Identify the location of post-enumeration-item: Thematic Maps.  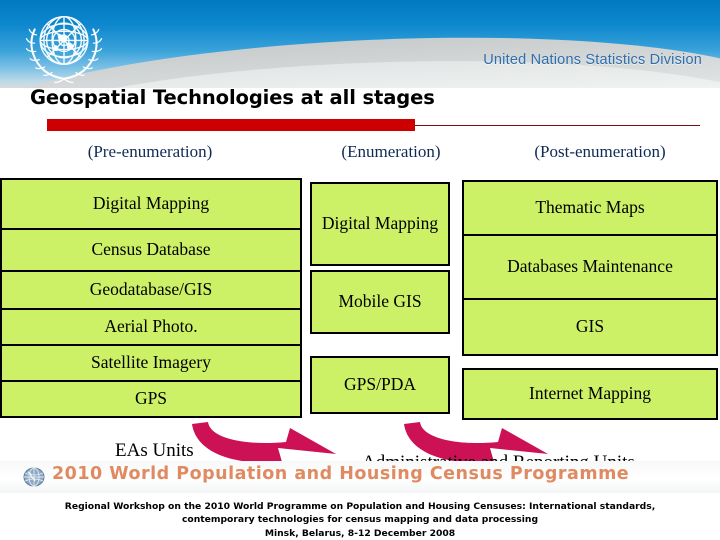
(590, 208).